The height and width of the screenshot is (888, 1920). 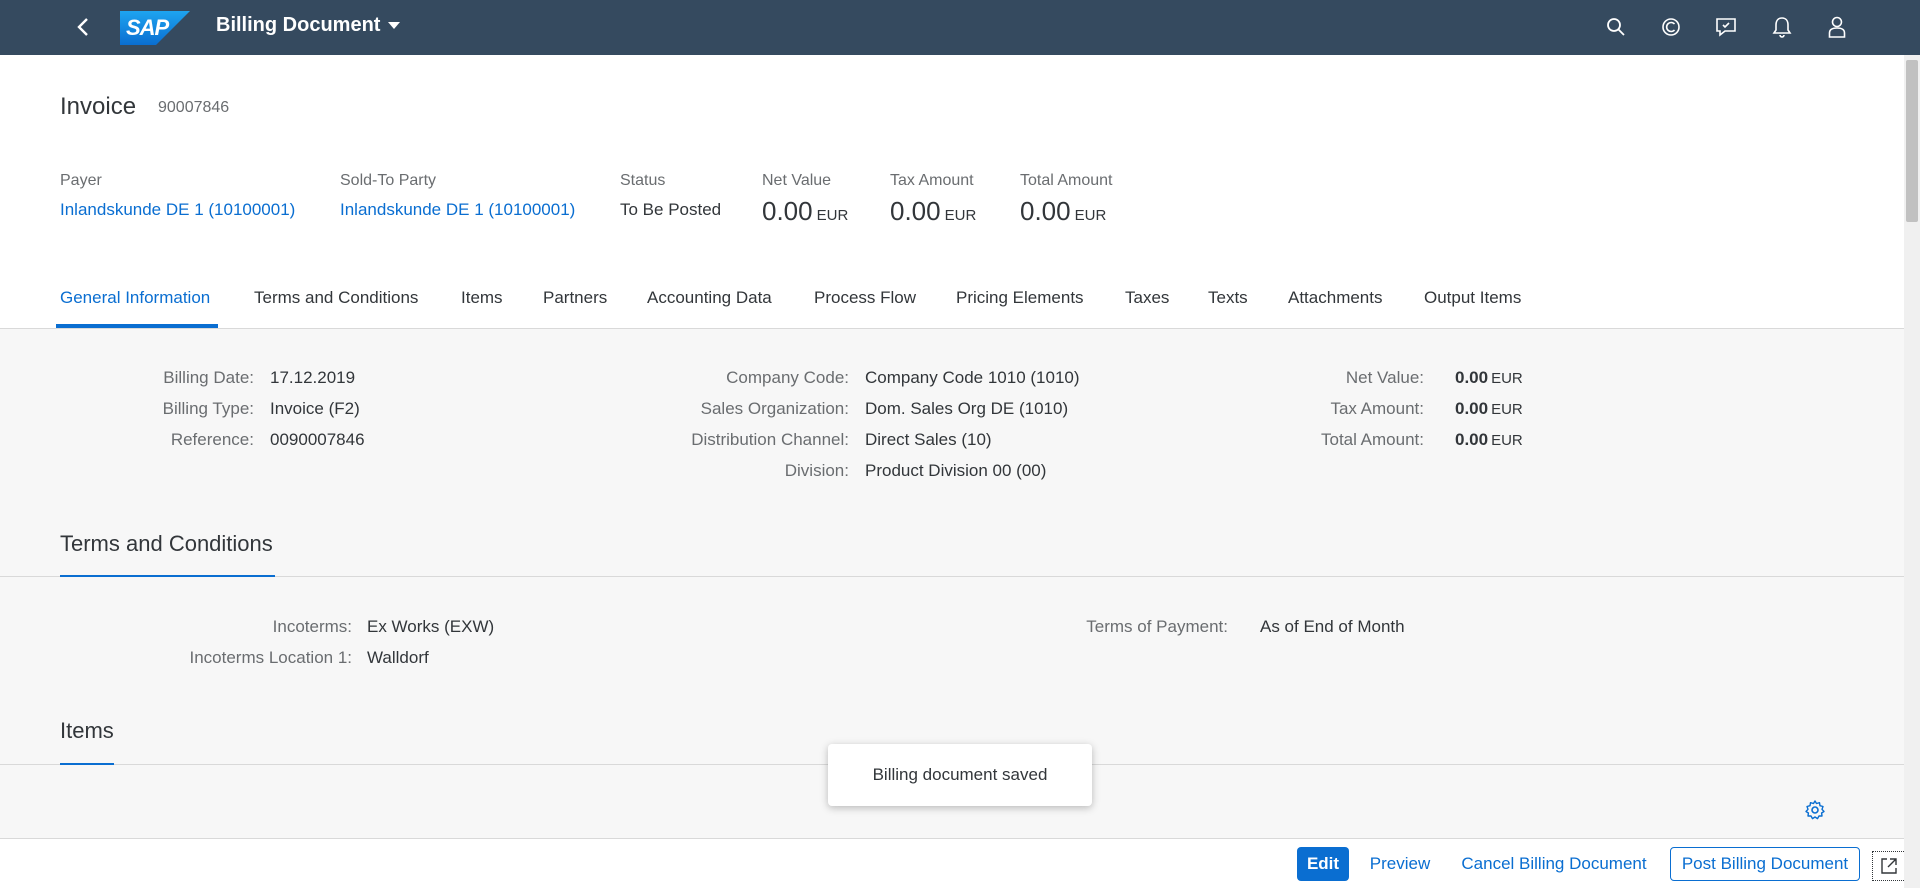 What do you see at coordinates (1090, 215) in the screenshot?
I see `total-amount-unit: EUR` at bounding box center [1090, 215].